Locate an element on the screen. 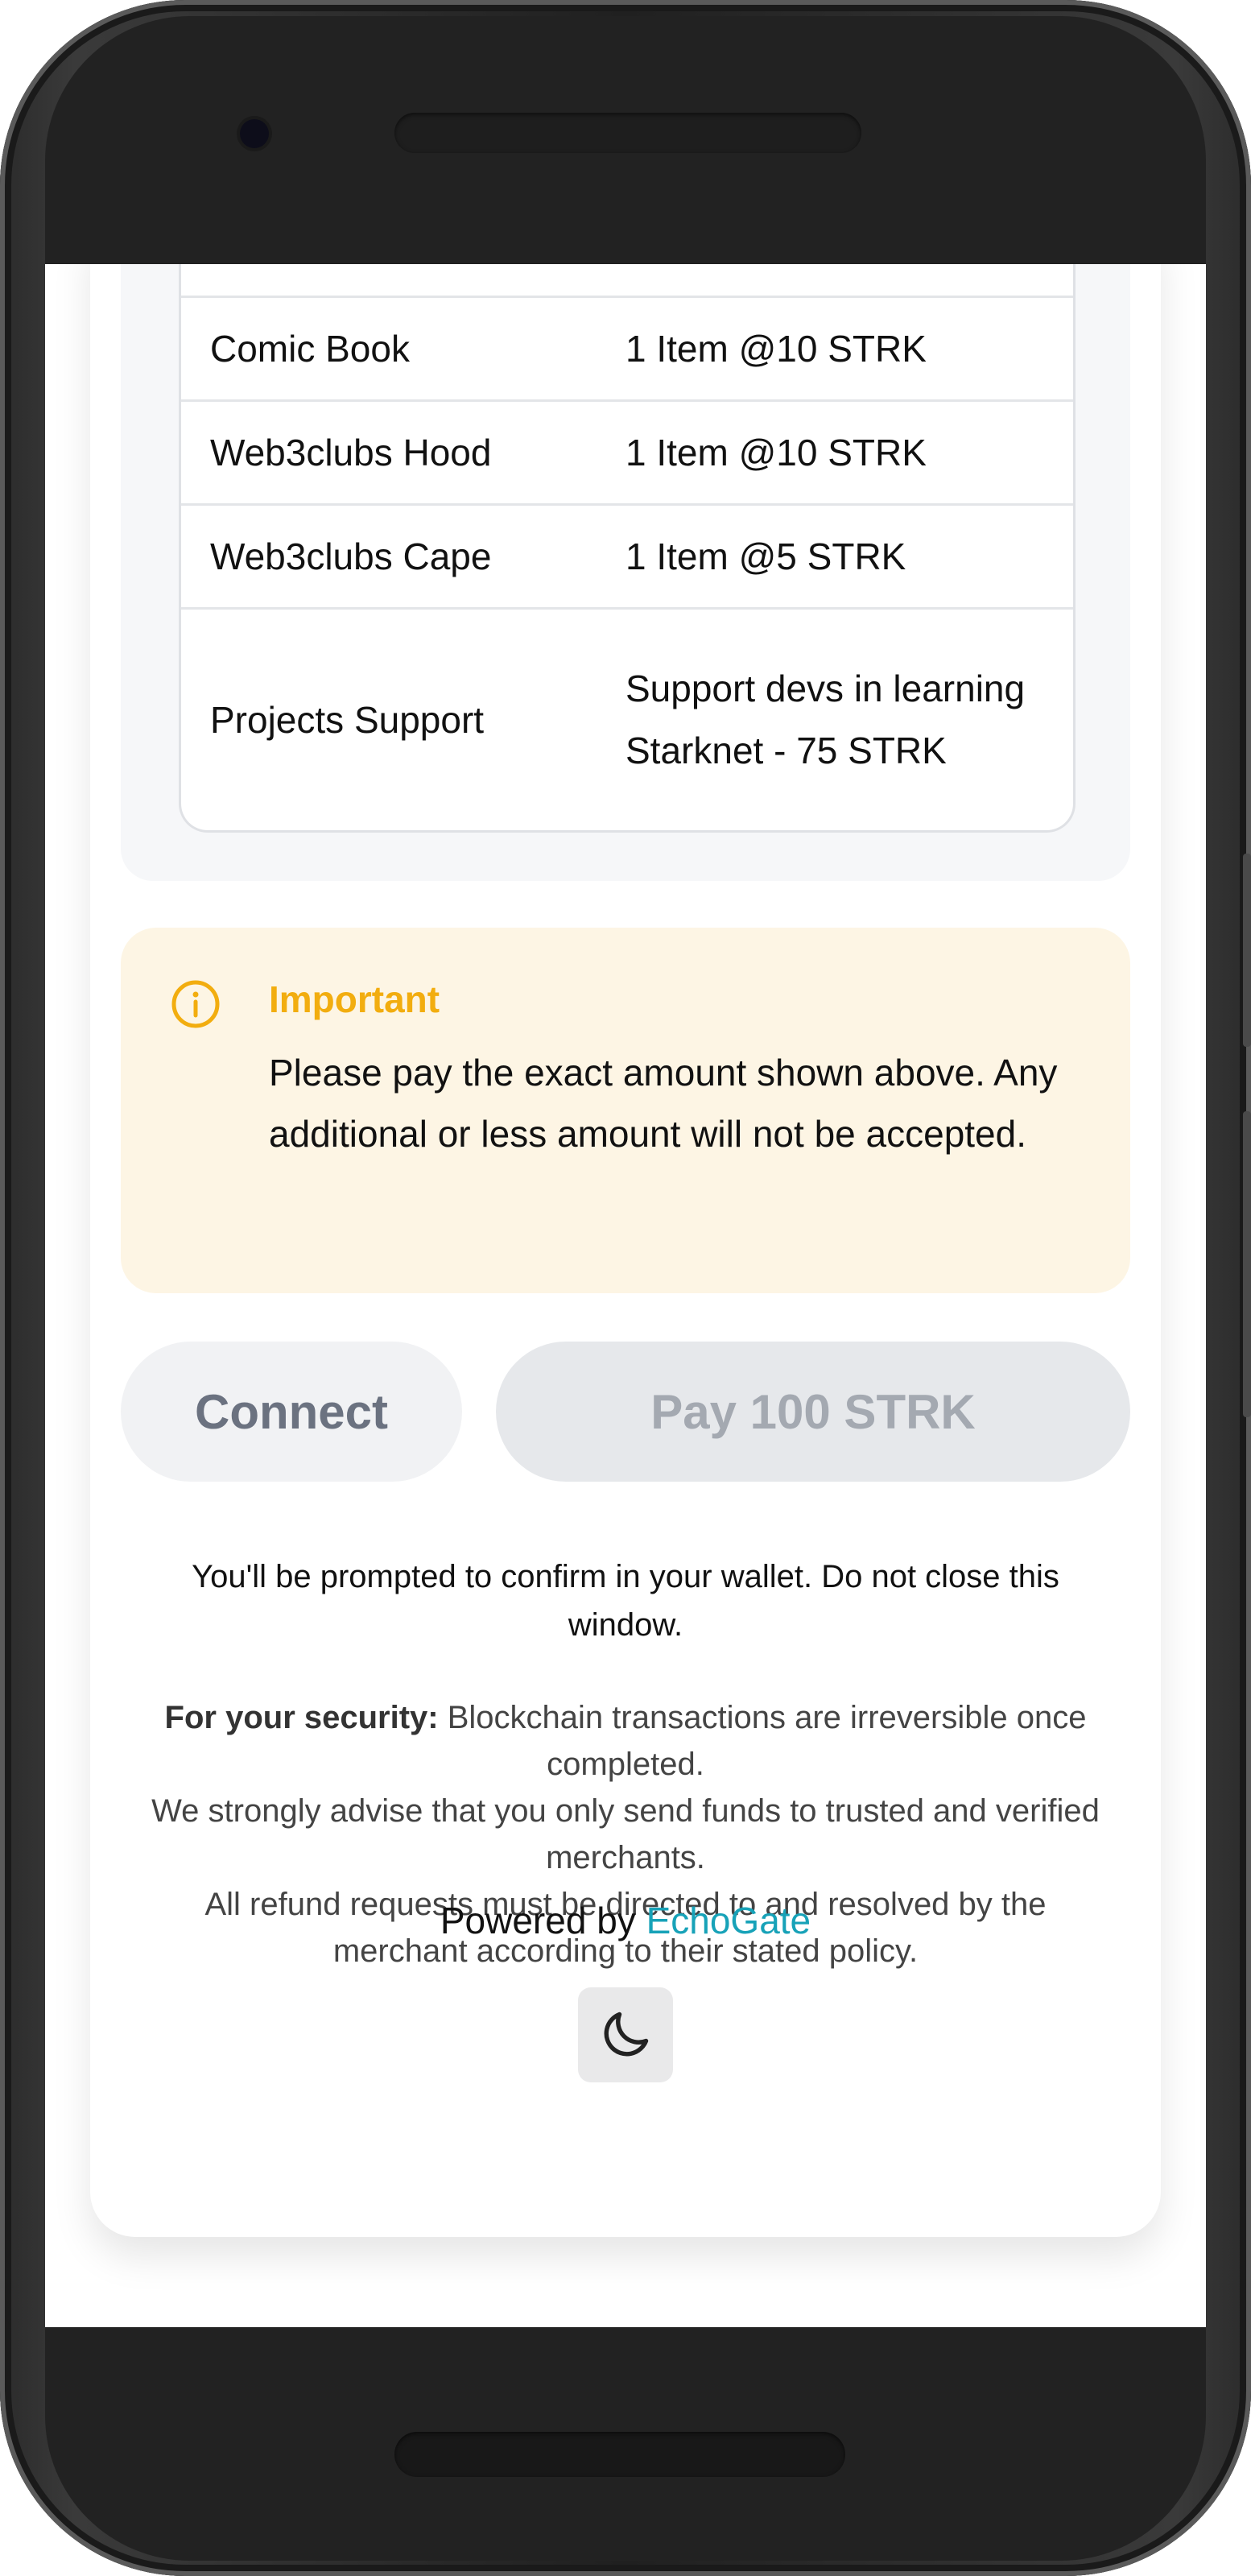 This screenshot has height=2576, width=1251. powered-by: Powered by EchoGate is located at coordinates (625, 1921).